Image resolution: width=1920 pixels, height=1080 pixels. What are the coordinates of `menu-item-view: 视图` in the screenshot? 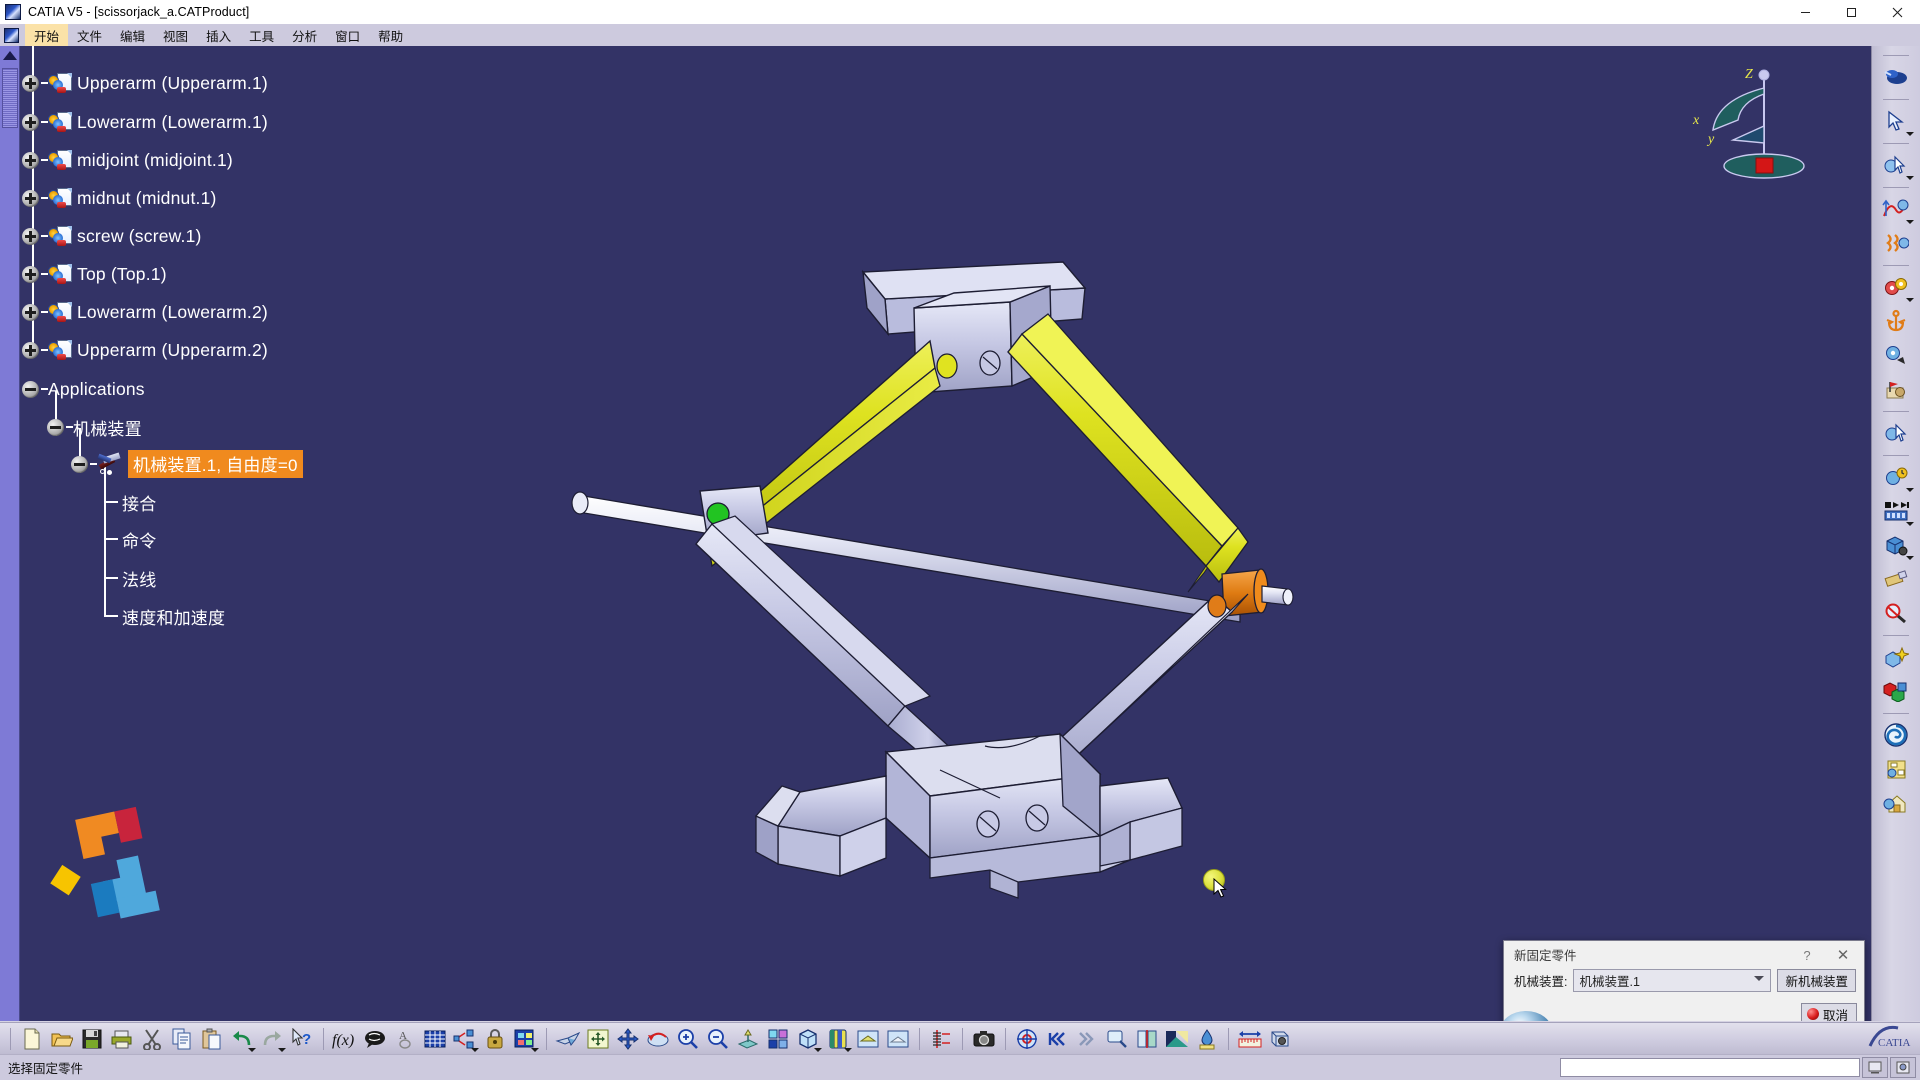 It's located at (175, 35).